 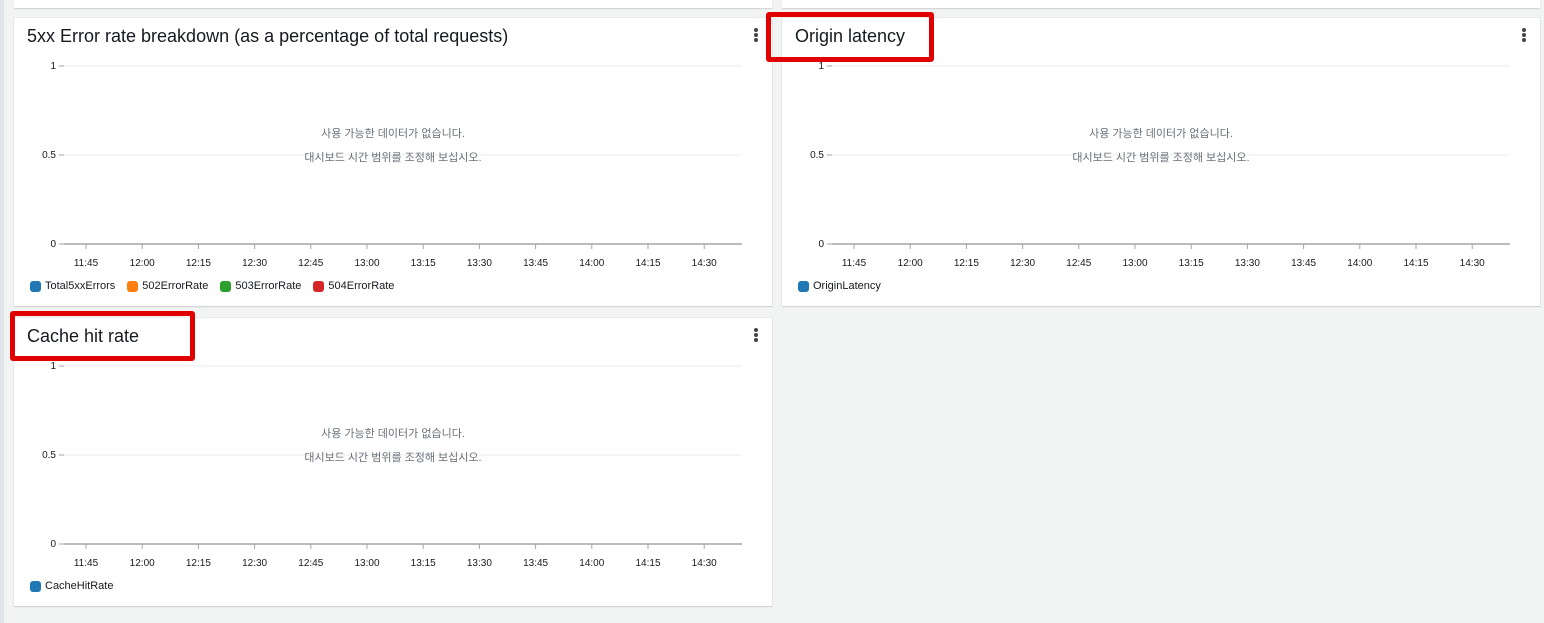 I want to click on legend-item: 503ErrorRate, so click(x=260, y=286).